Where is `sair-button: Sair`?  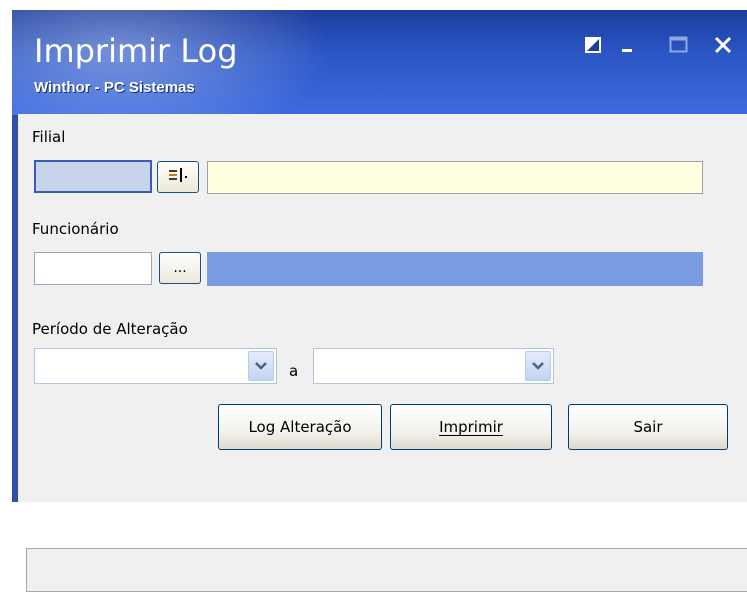
sair-button: Sair is located at coordinates (648, 427).